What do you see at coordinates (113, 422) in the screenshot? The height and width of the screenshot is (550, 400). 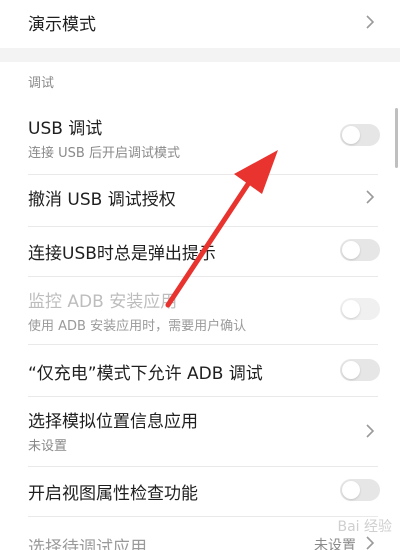 I see `mock-location-app-title: 选择模拟位置信息应用` at bounding box center [113, 422].